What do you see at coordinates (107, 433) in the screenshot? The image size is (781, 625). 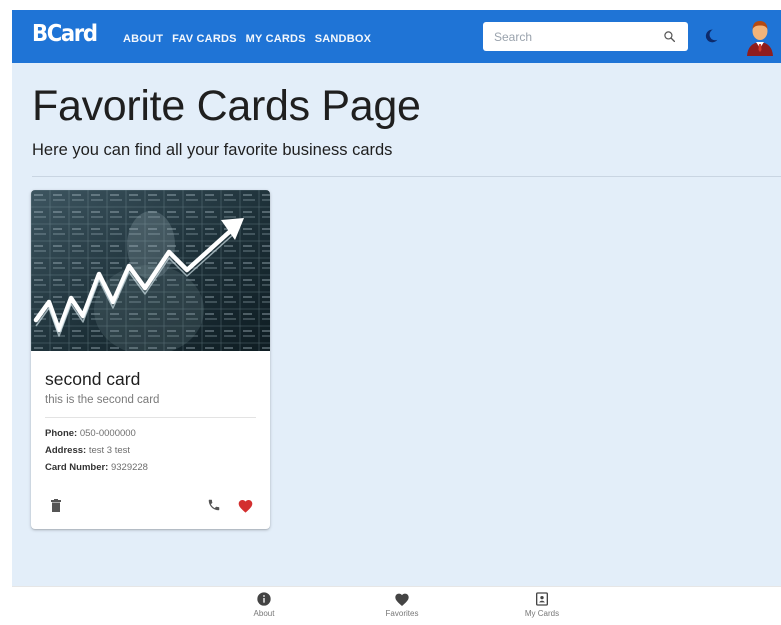 I see `phone-value: 050-0000000` at bounding box center [107, 433].